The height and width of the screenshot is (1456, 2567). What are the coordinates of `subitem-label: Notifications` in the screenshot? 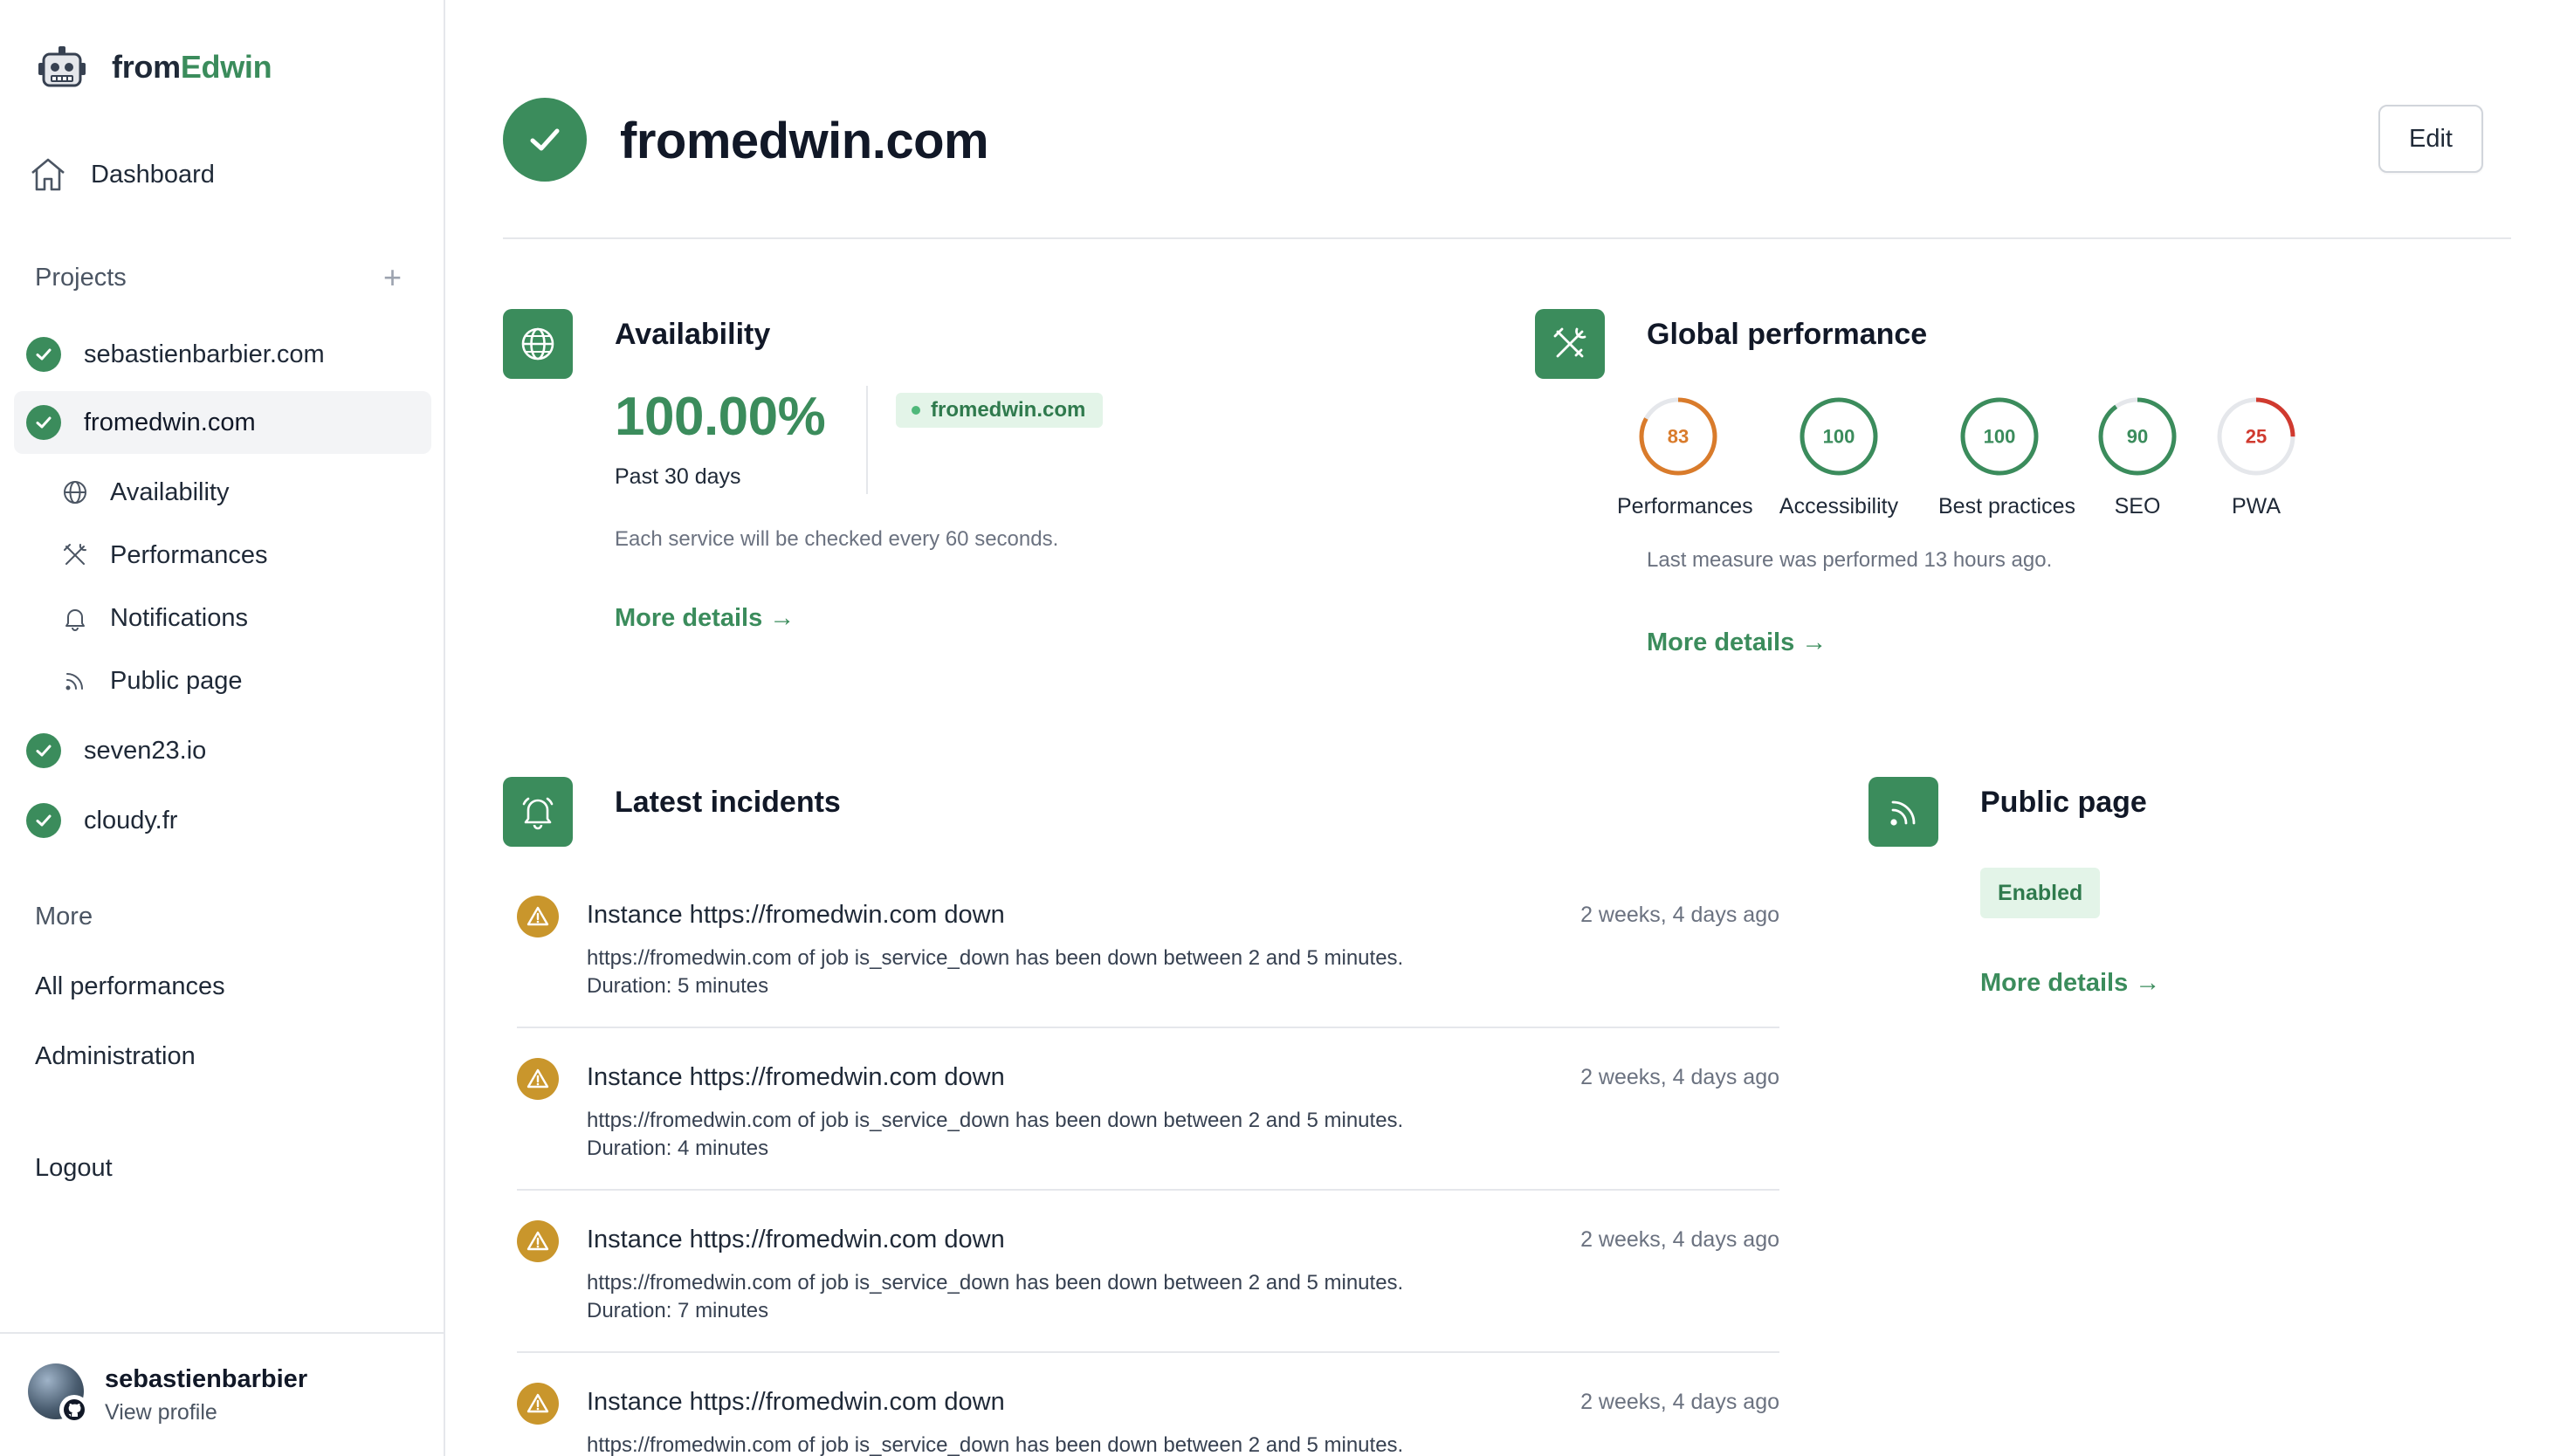 It's located at (179, 617).